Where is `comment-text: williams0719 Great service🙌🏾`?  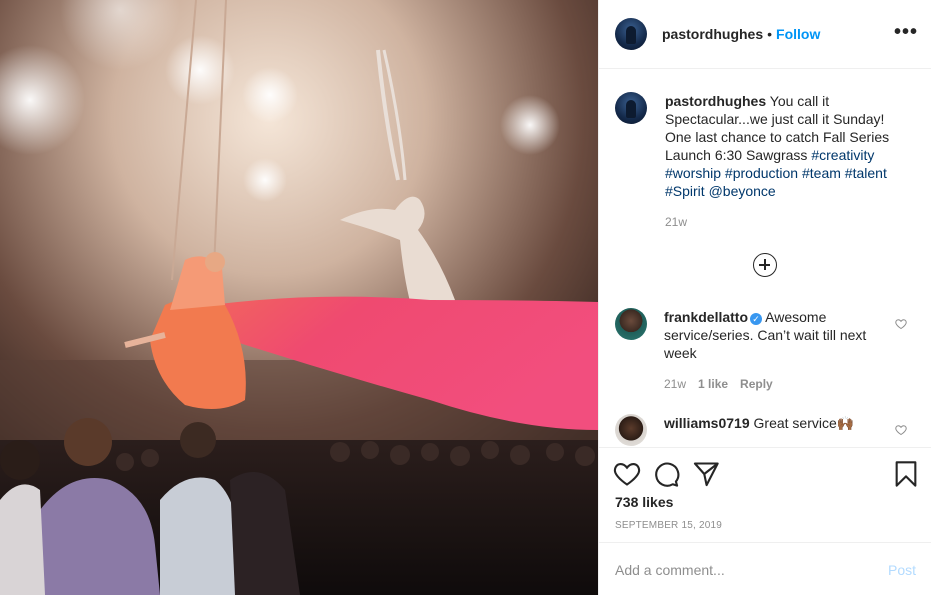
comment-text: williams0719 Great service🙌🏾 is located at coordinates (774, 430).